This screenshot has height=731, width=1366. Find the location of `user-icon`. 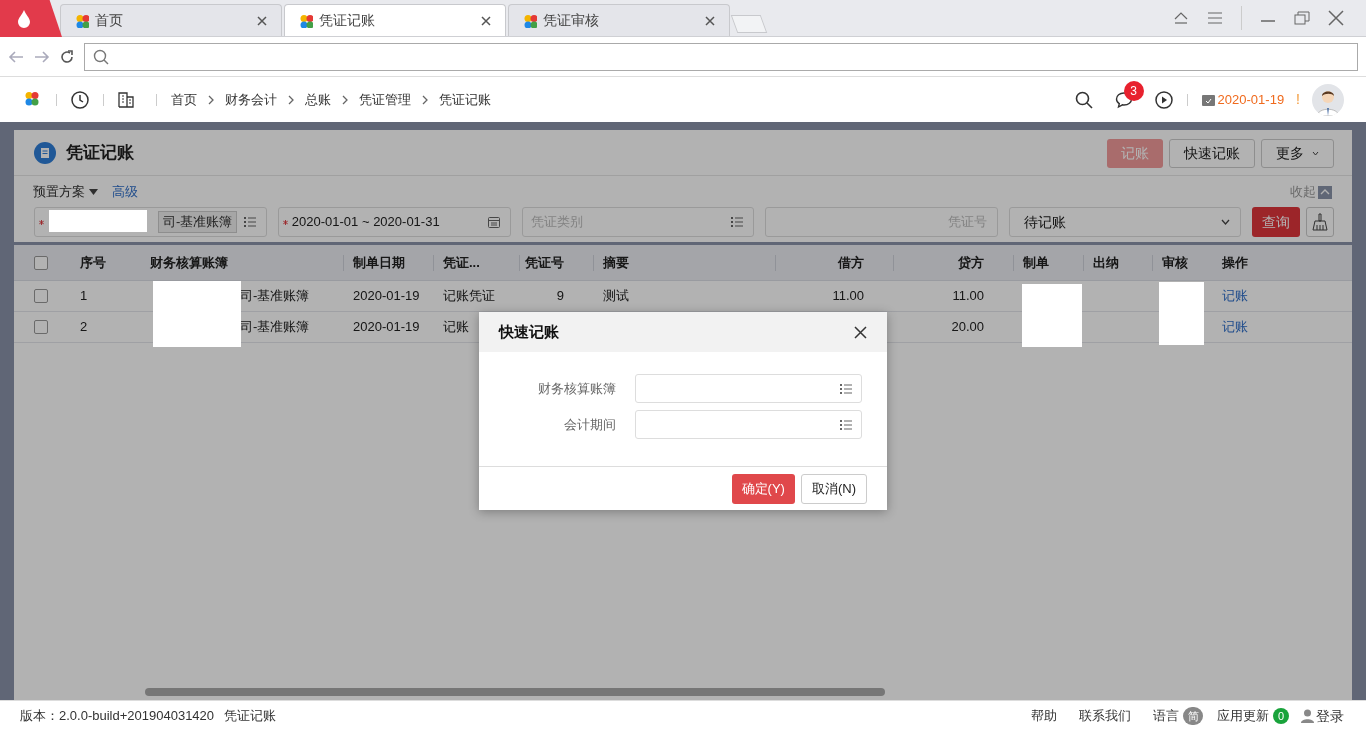

user-icon is located at coordinates (1307, 716).